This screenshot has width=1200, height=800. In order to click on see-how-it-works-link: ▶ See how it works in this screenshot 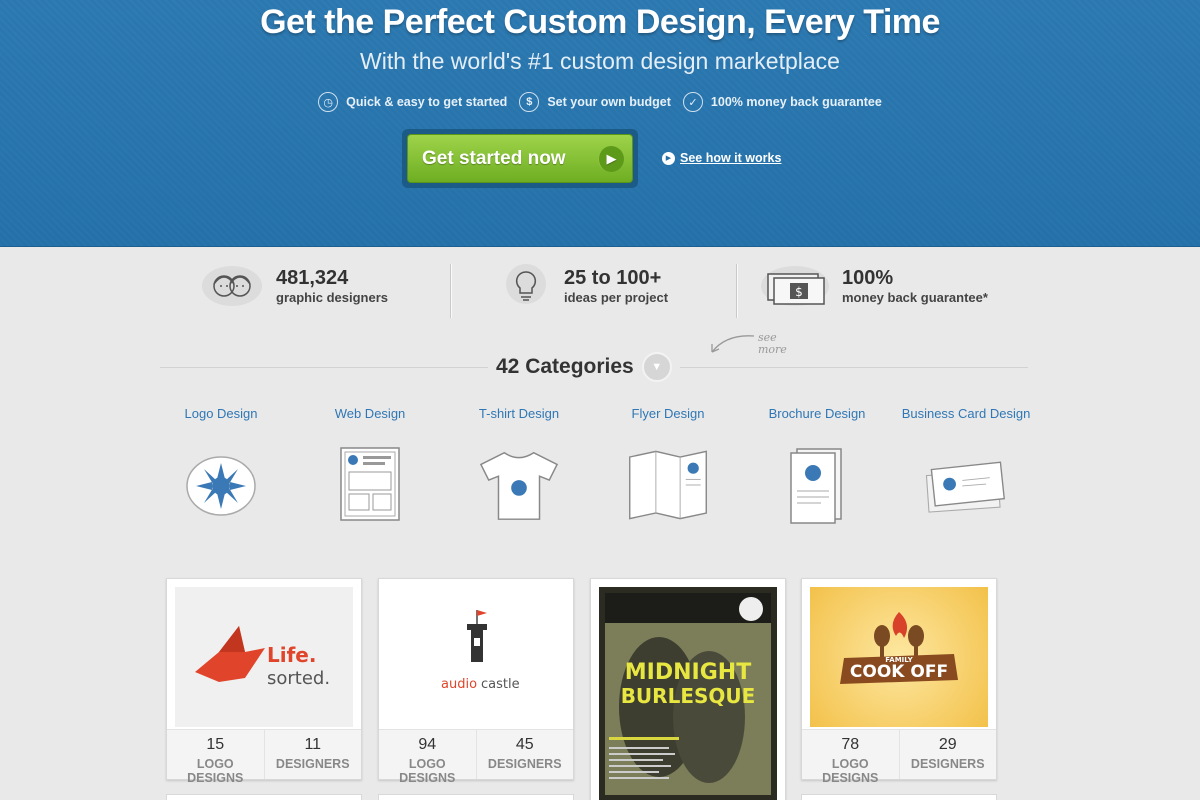, I will do `click(721, 158)`.